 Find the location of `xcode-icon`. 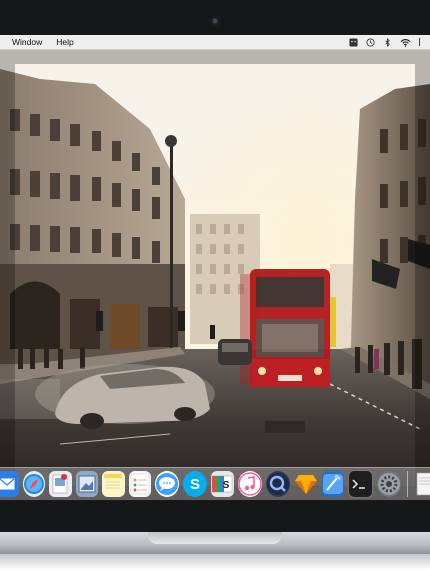

xcode-icon is located at coordinates (333, 484).